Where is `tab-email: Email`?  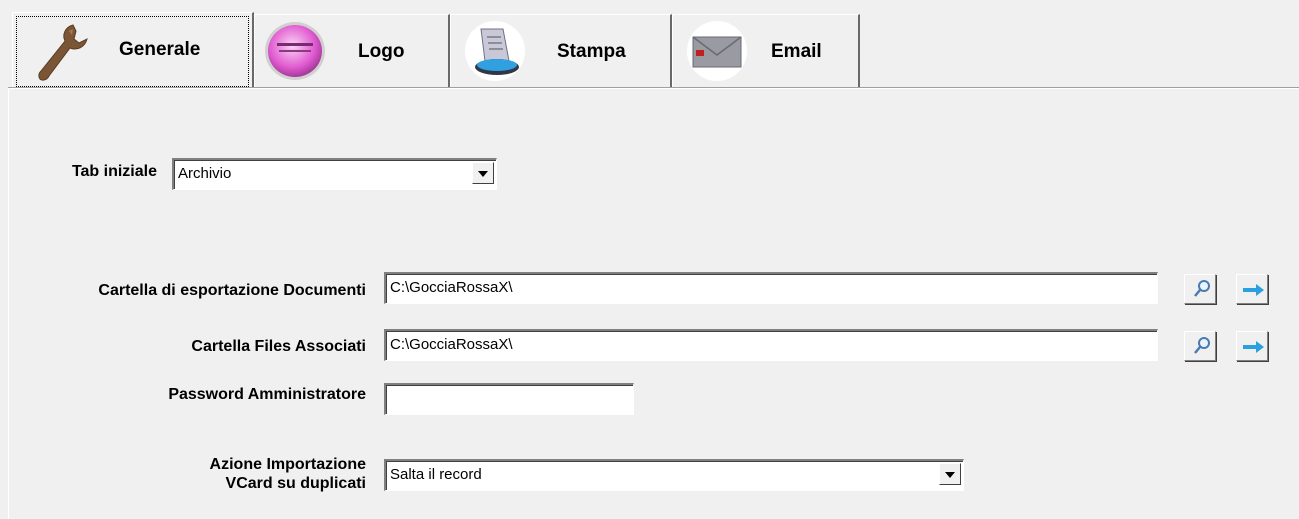
tab-email: Email is located at coordinates (766, 51).